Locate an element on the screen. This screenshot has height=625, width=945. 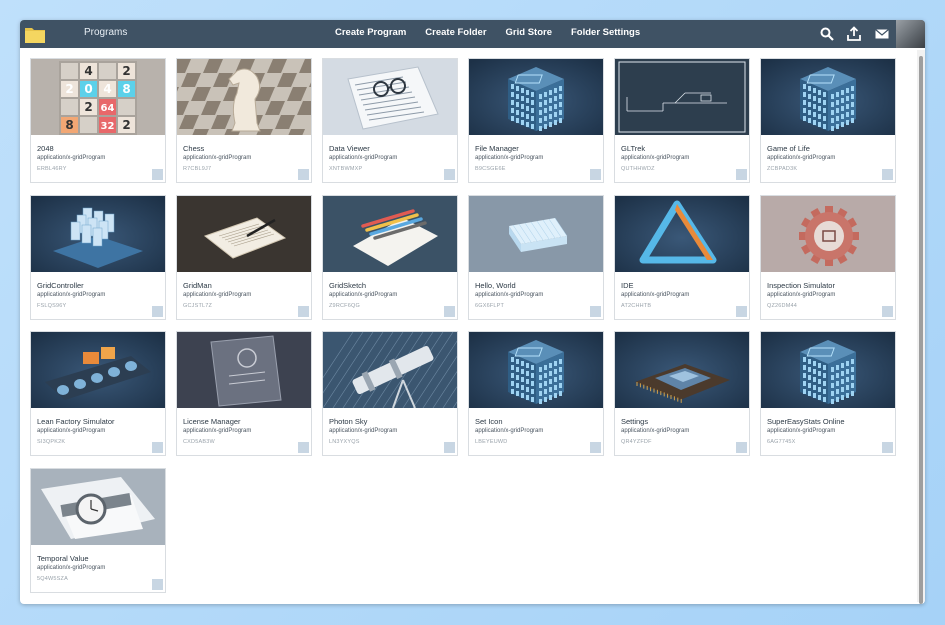
program-id: FSLQS96Y is located at coordinates (52, 306).